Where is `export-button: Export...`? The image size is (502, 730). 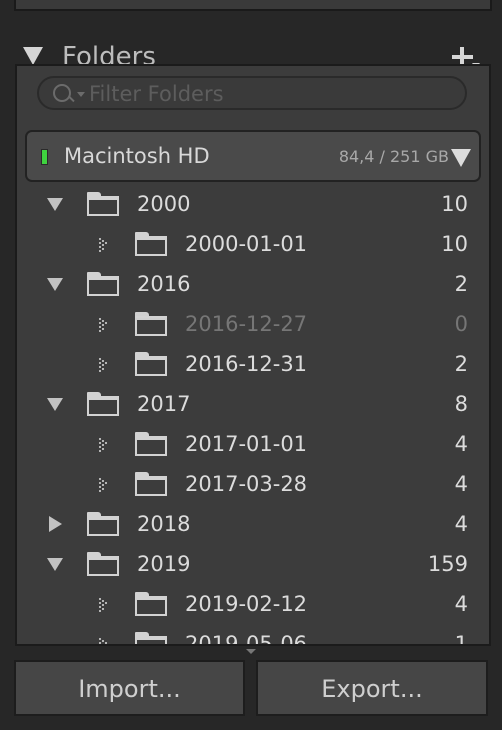
export-button: Export... is located at coordinates (372, 688).